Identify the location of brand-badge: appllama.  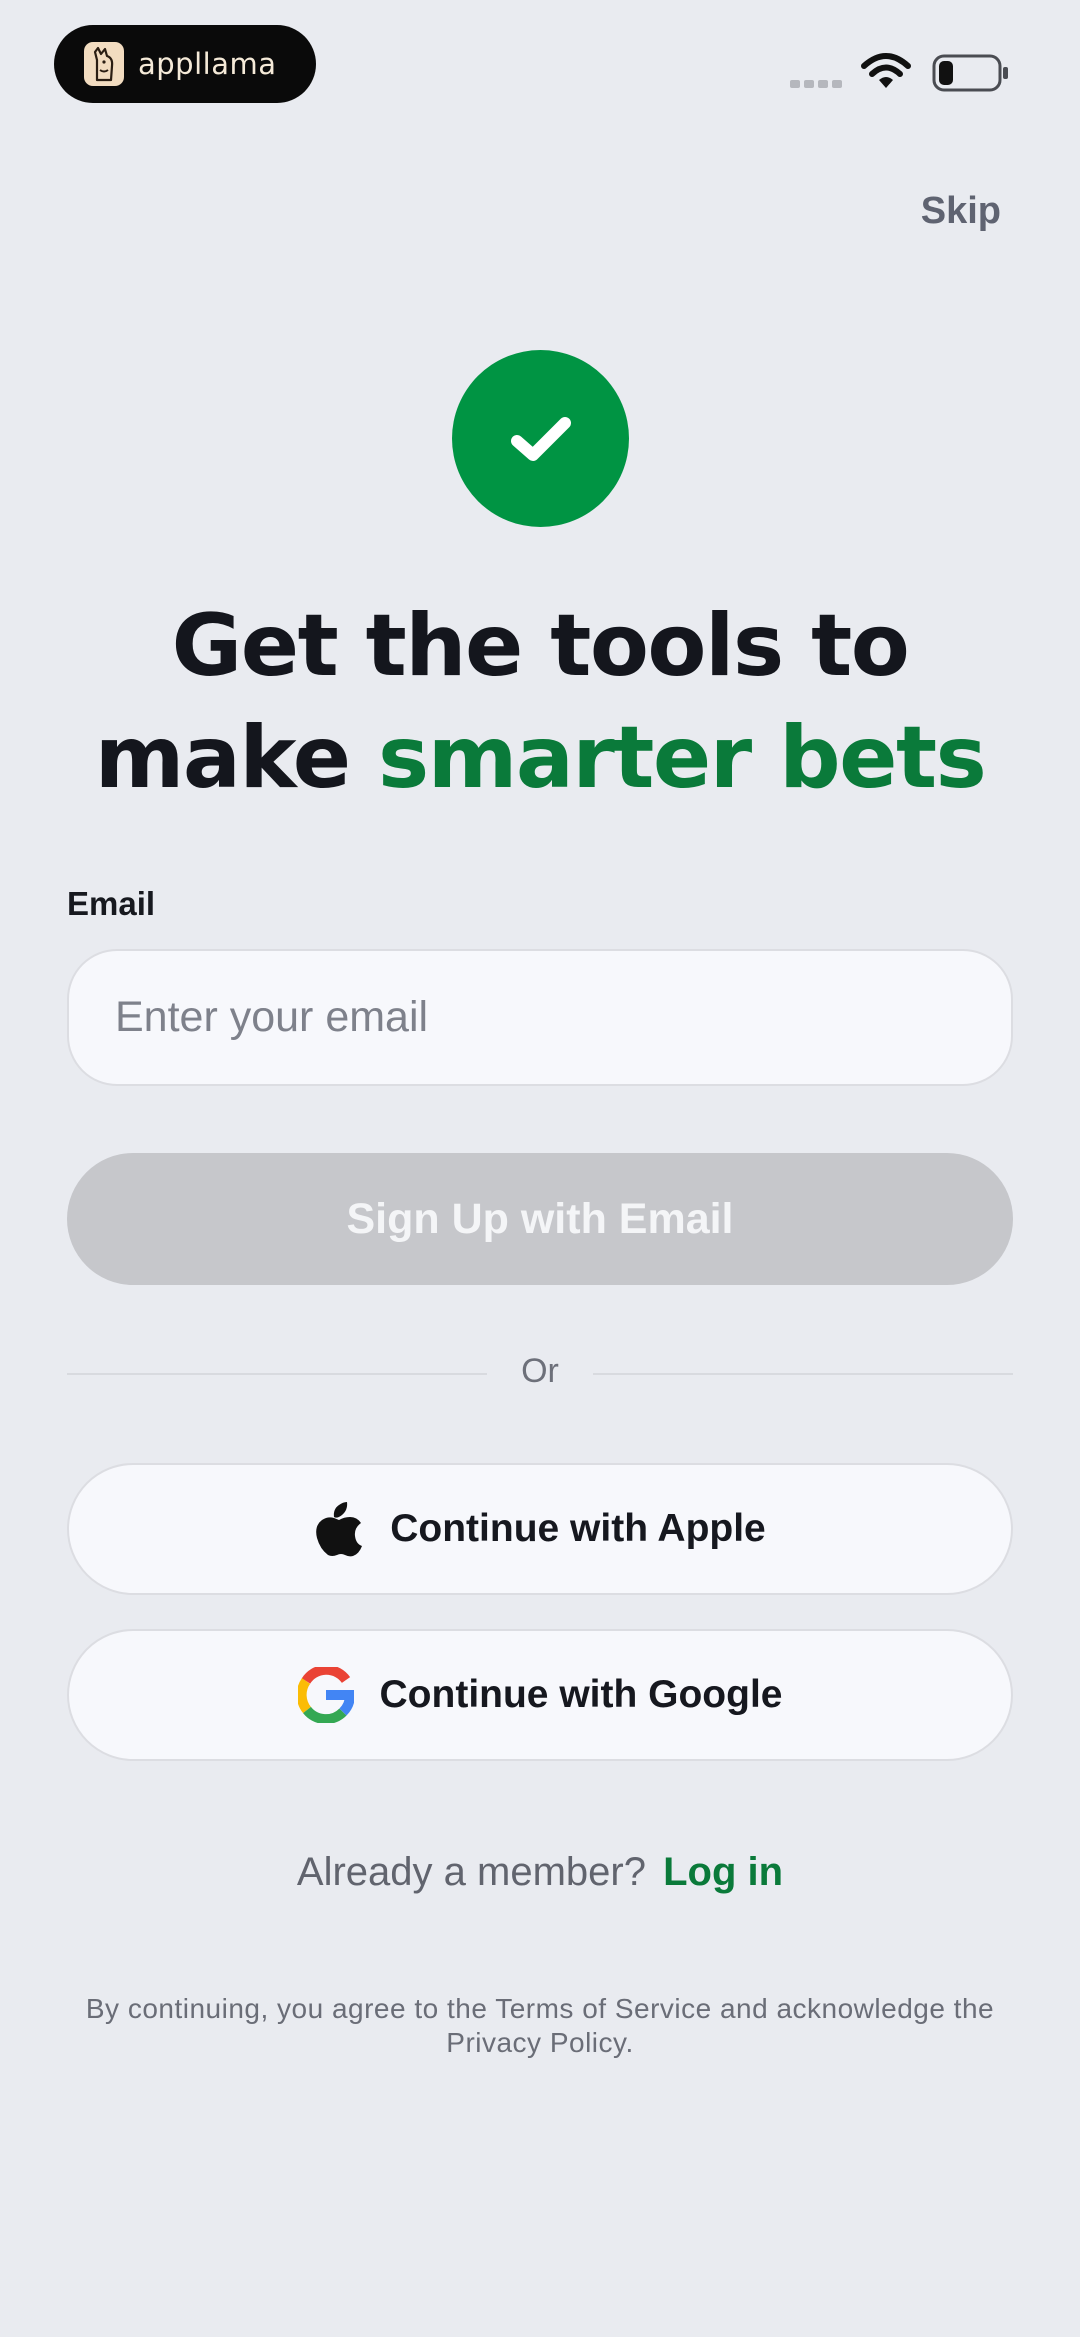
(185, 64).